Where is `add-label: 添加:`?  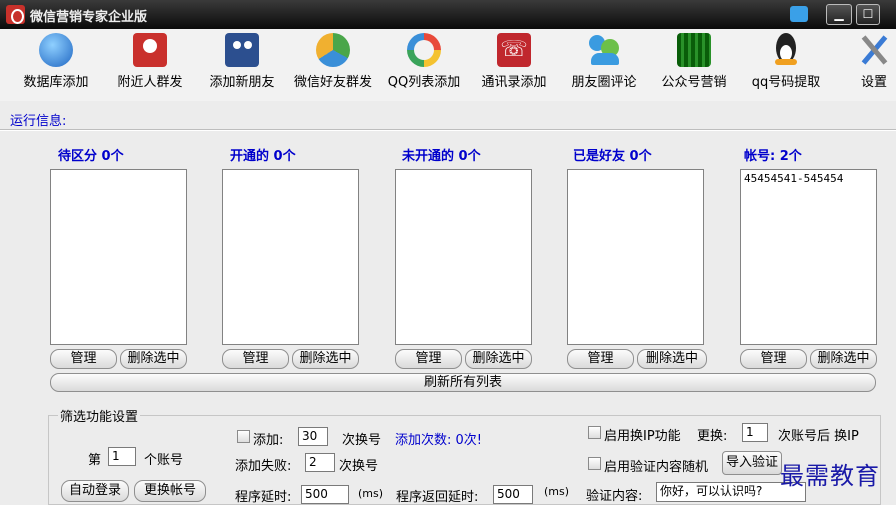
add-label: 添加: is located at coordinates (268, 440).